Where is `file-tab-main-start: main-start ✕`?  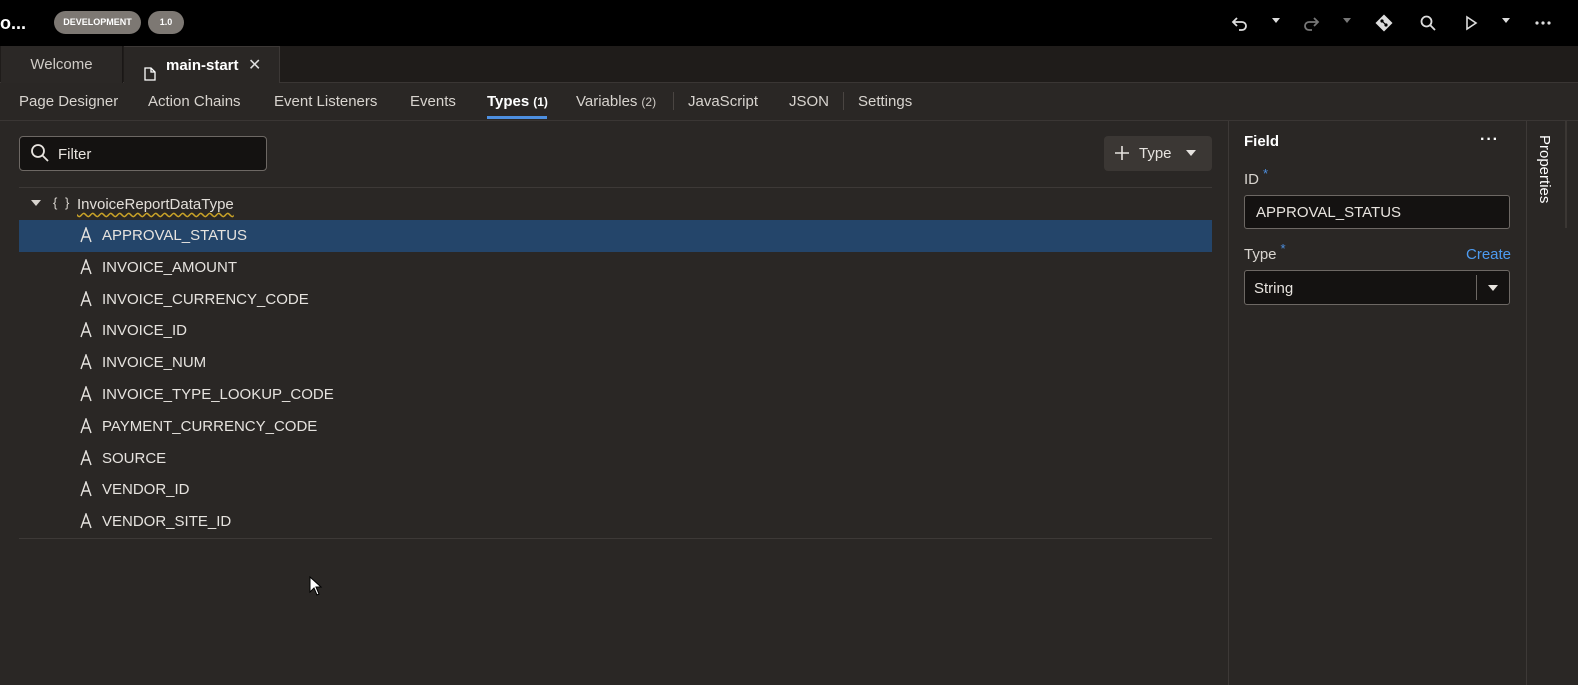 file-tab-main-start: main-start ✕ is located at coordinates (202, 64).